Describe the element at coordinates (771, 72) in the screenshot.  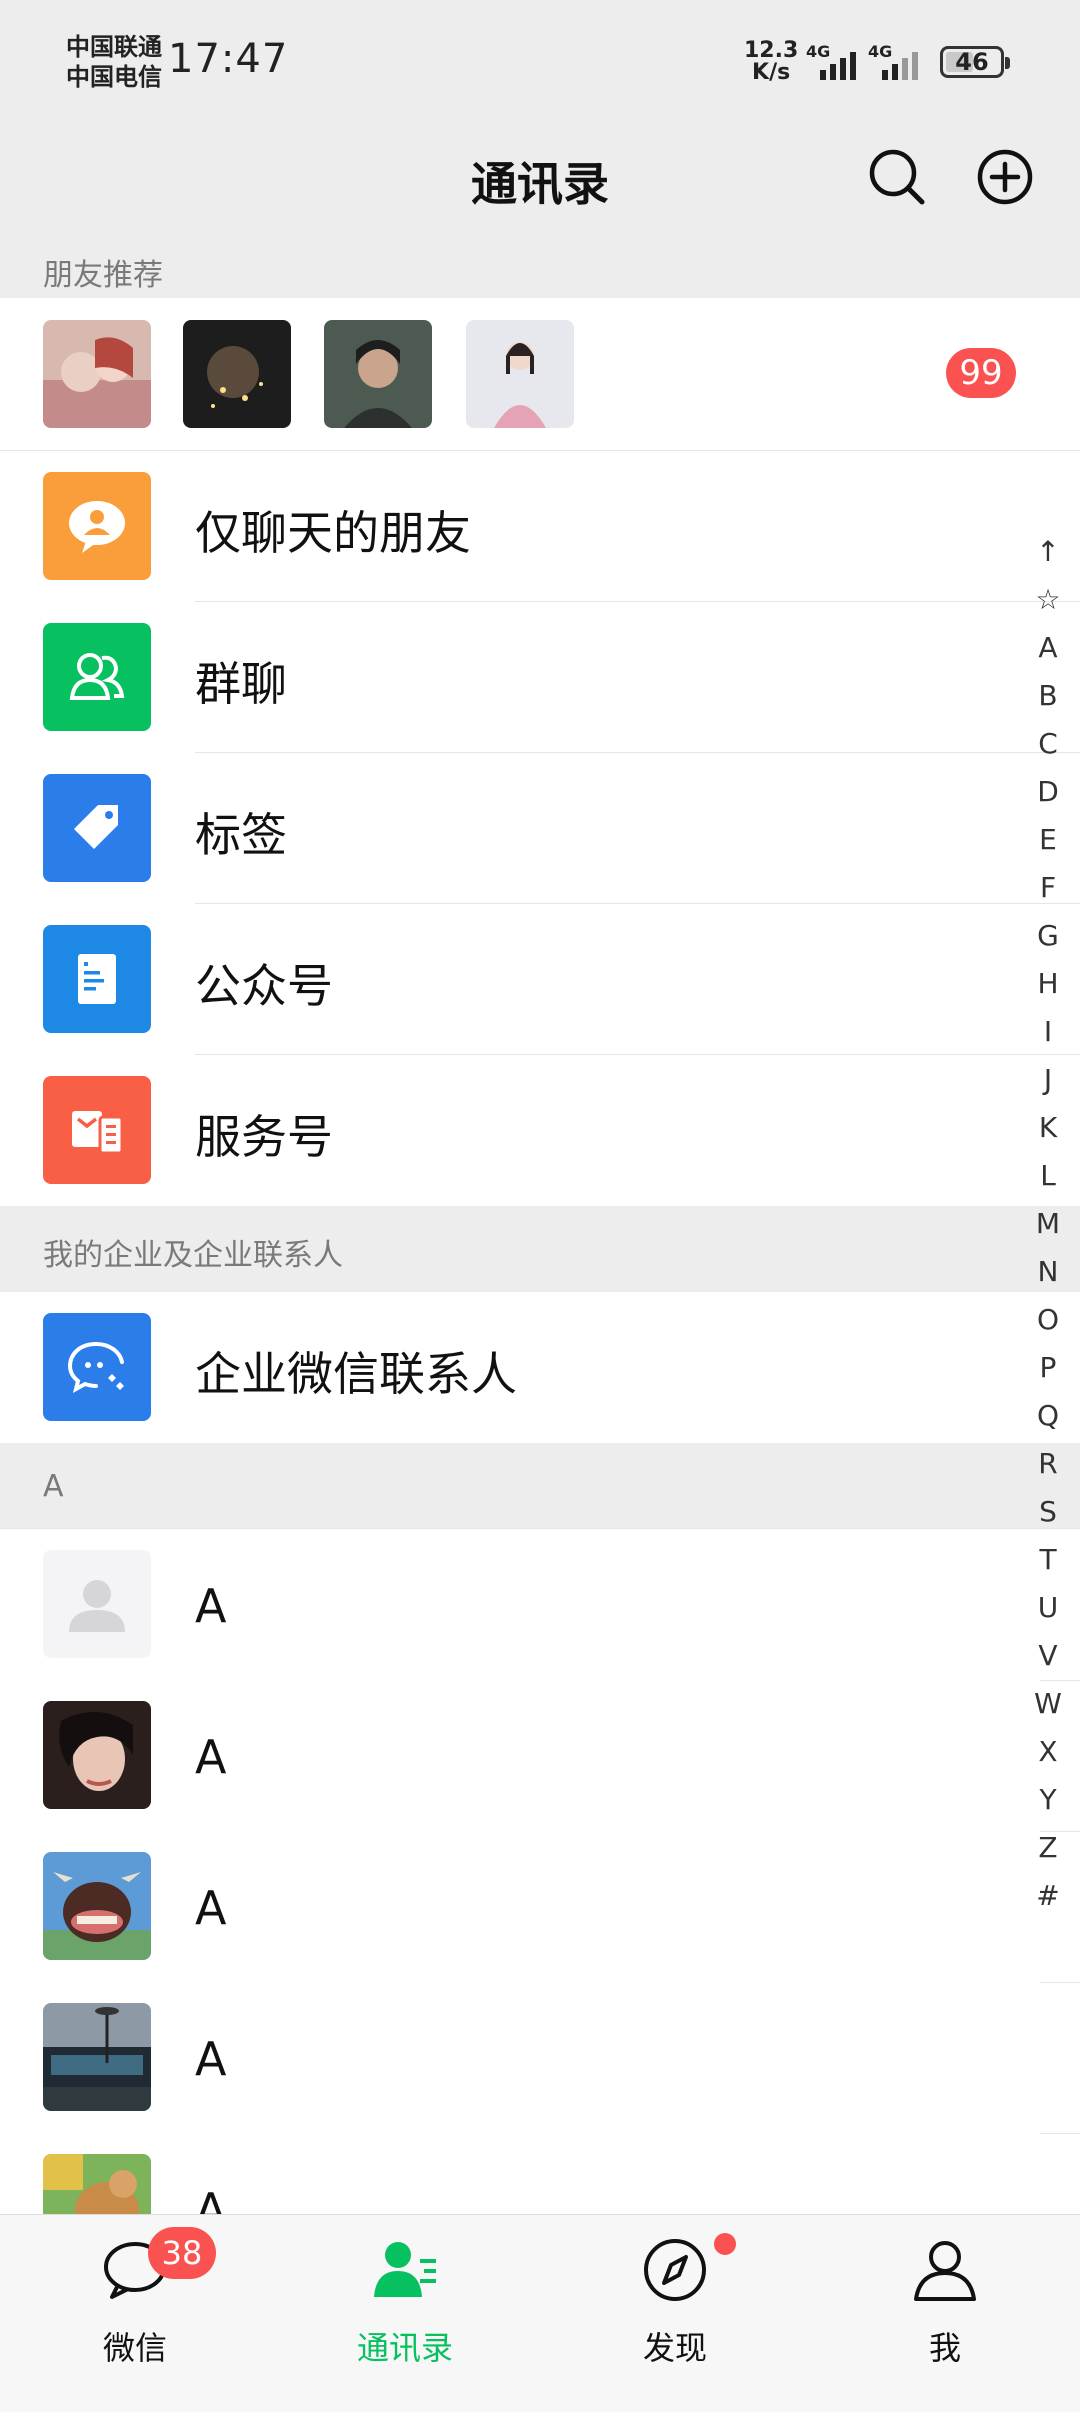
I see `network-speed-unit: K/s` at that location.